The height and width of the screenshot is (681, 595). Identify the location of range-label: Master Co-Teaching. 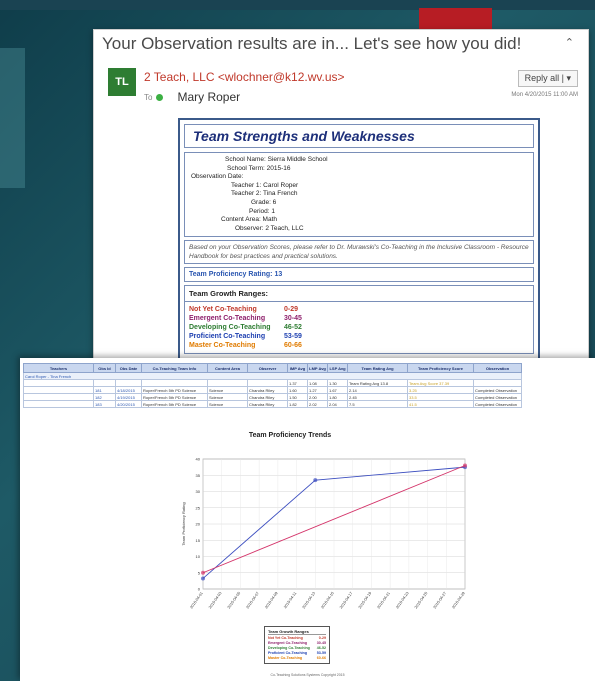
(222, 346).